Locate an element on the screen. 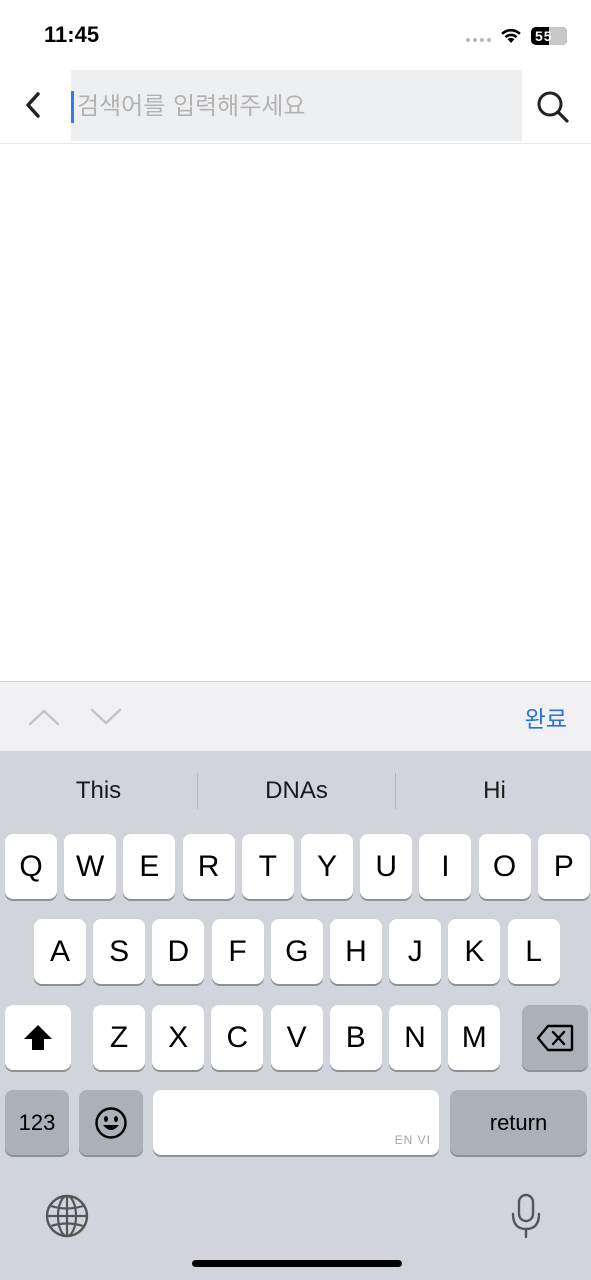  key-x: X is located at coordinates (178, 1037).